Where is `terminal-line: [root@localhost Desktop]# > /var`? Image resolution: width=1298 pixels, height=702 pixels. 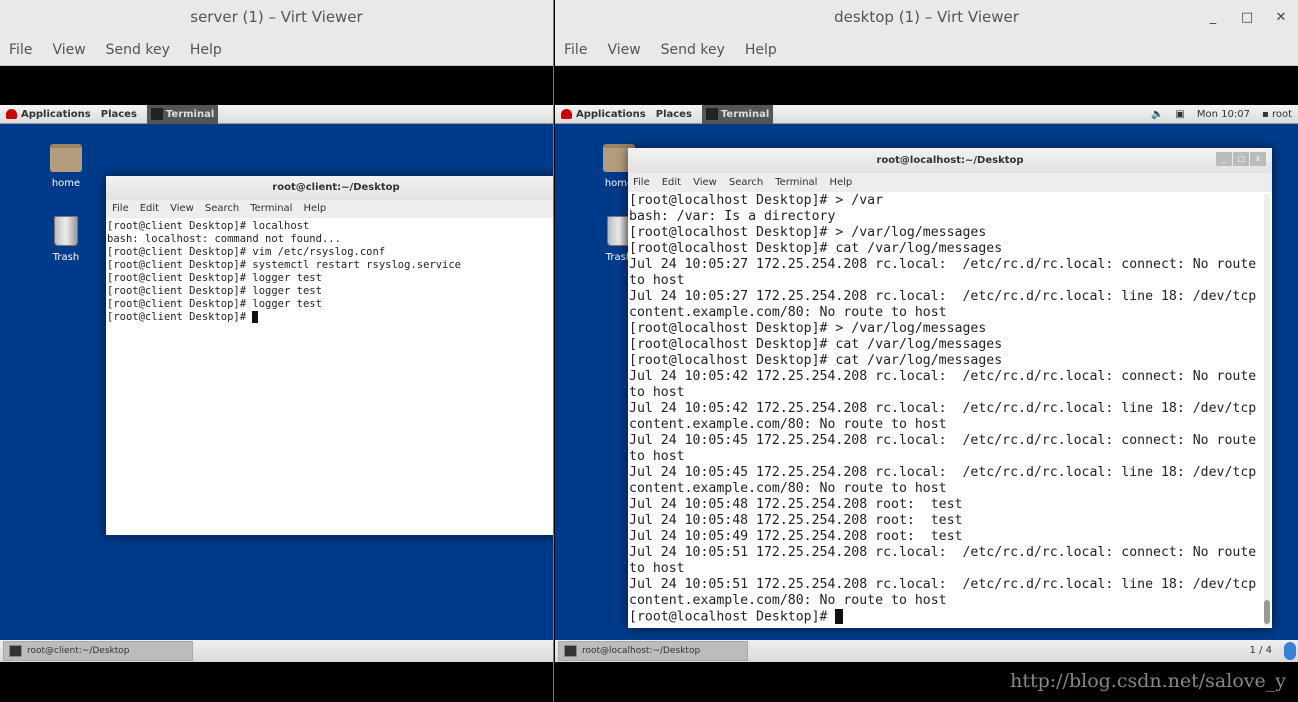 terminal-line: [root@localhost Desktop]# > /var is located at coordinates (756, 200).